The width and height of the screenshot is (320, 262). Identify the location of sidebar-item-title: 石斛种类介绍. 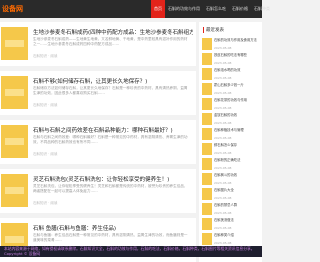
(236, 237).